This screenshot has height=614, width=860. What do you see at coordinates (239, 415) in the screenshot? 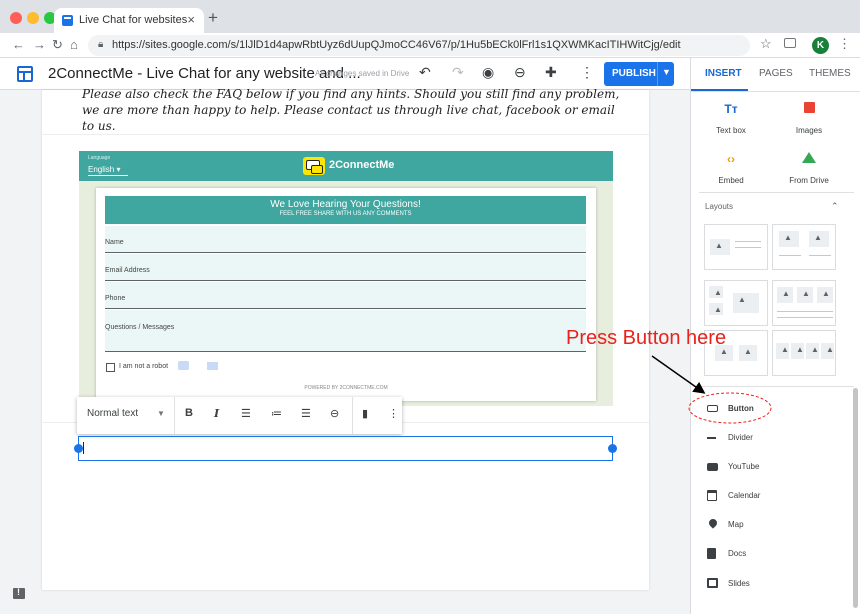
I see `text-format-toolbar: Normal text ▼ B I ☰ ≔ ☰ ⊖ ▮ ⋮` at bounding box center [239, 415].